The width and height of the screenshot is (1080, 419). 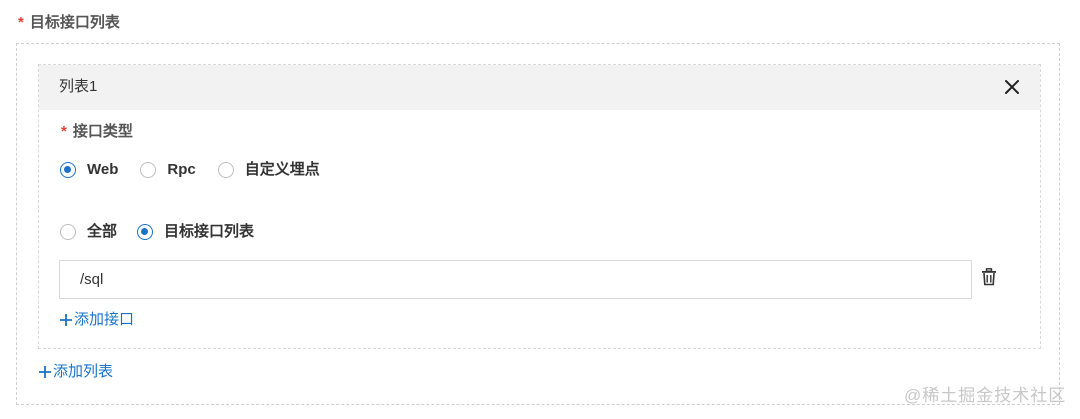 I want to click on add-api-label: 添加接口, so click(x=104, y=319).